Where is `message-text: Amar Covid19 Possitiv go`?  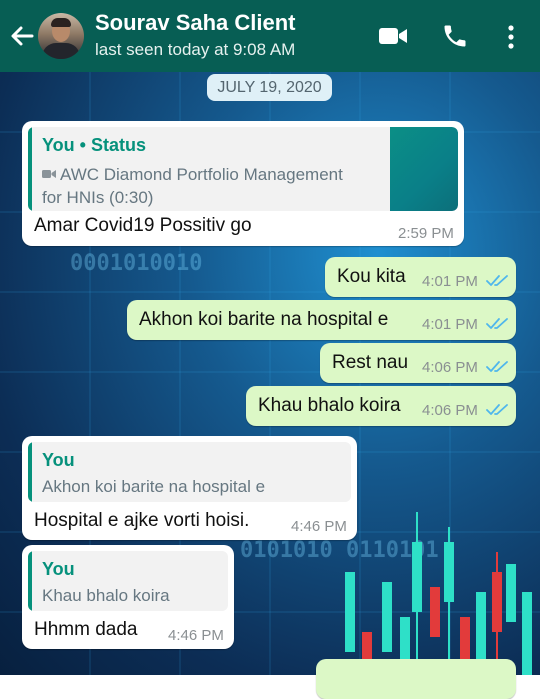 message-text: Amar Covid19 Possitiv go is located at coordinates (143, 225).